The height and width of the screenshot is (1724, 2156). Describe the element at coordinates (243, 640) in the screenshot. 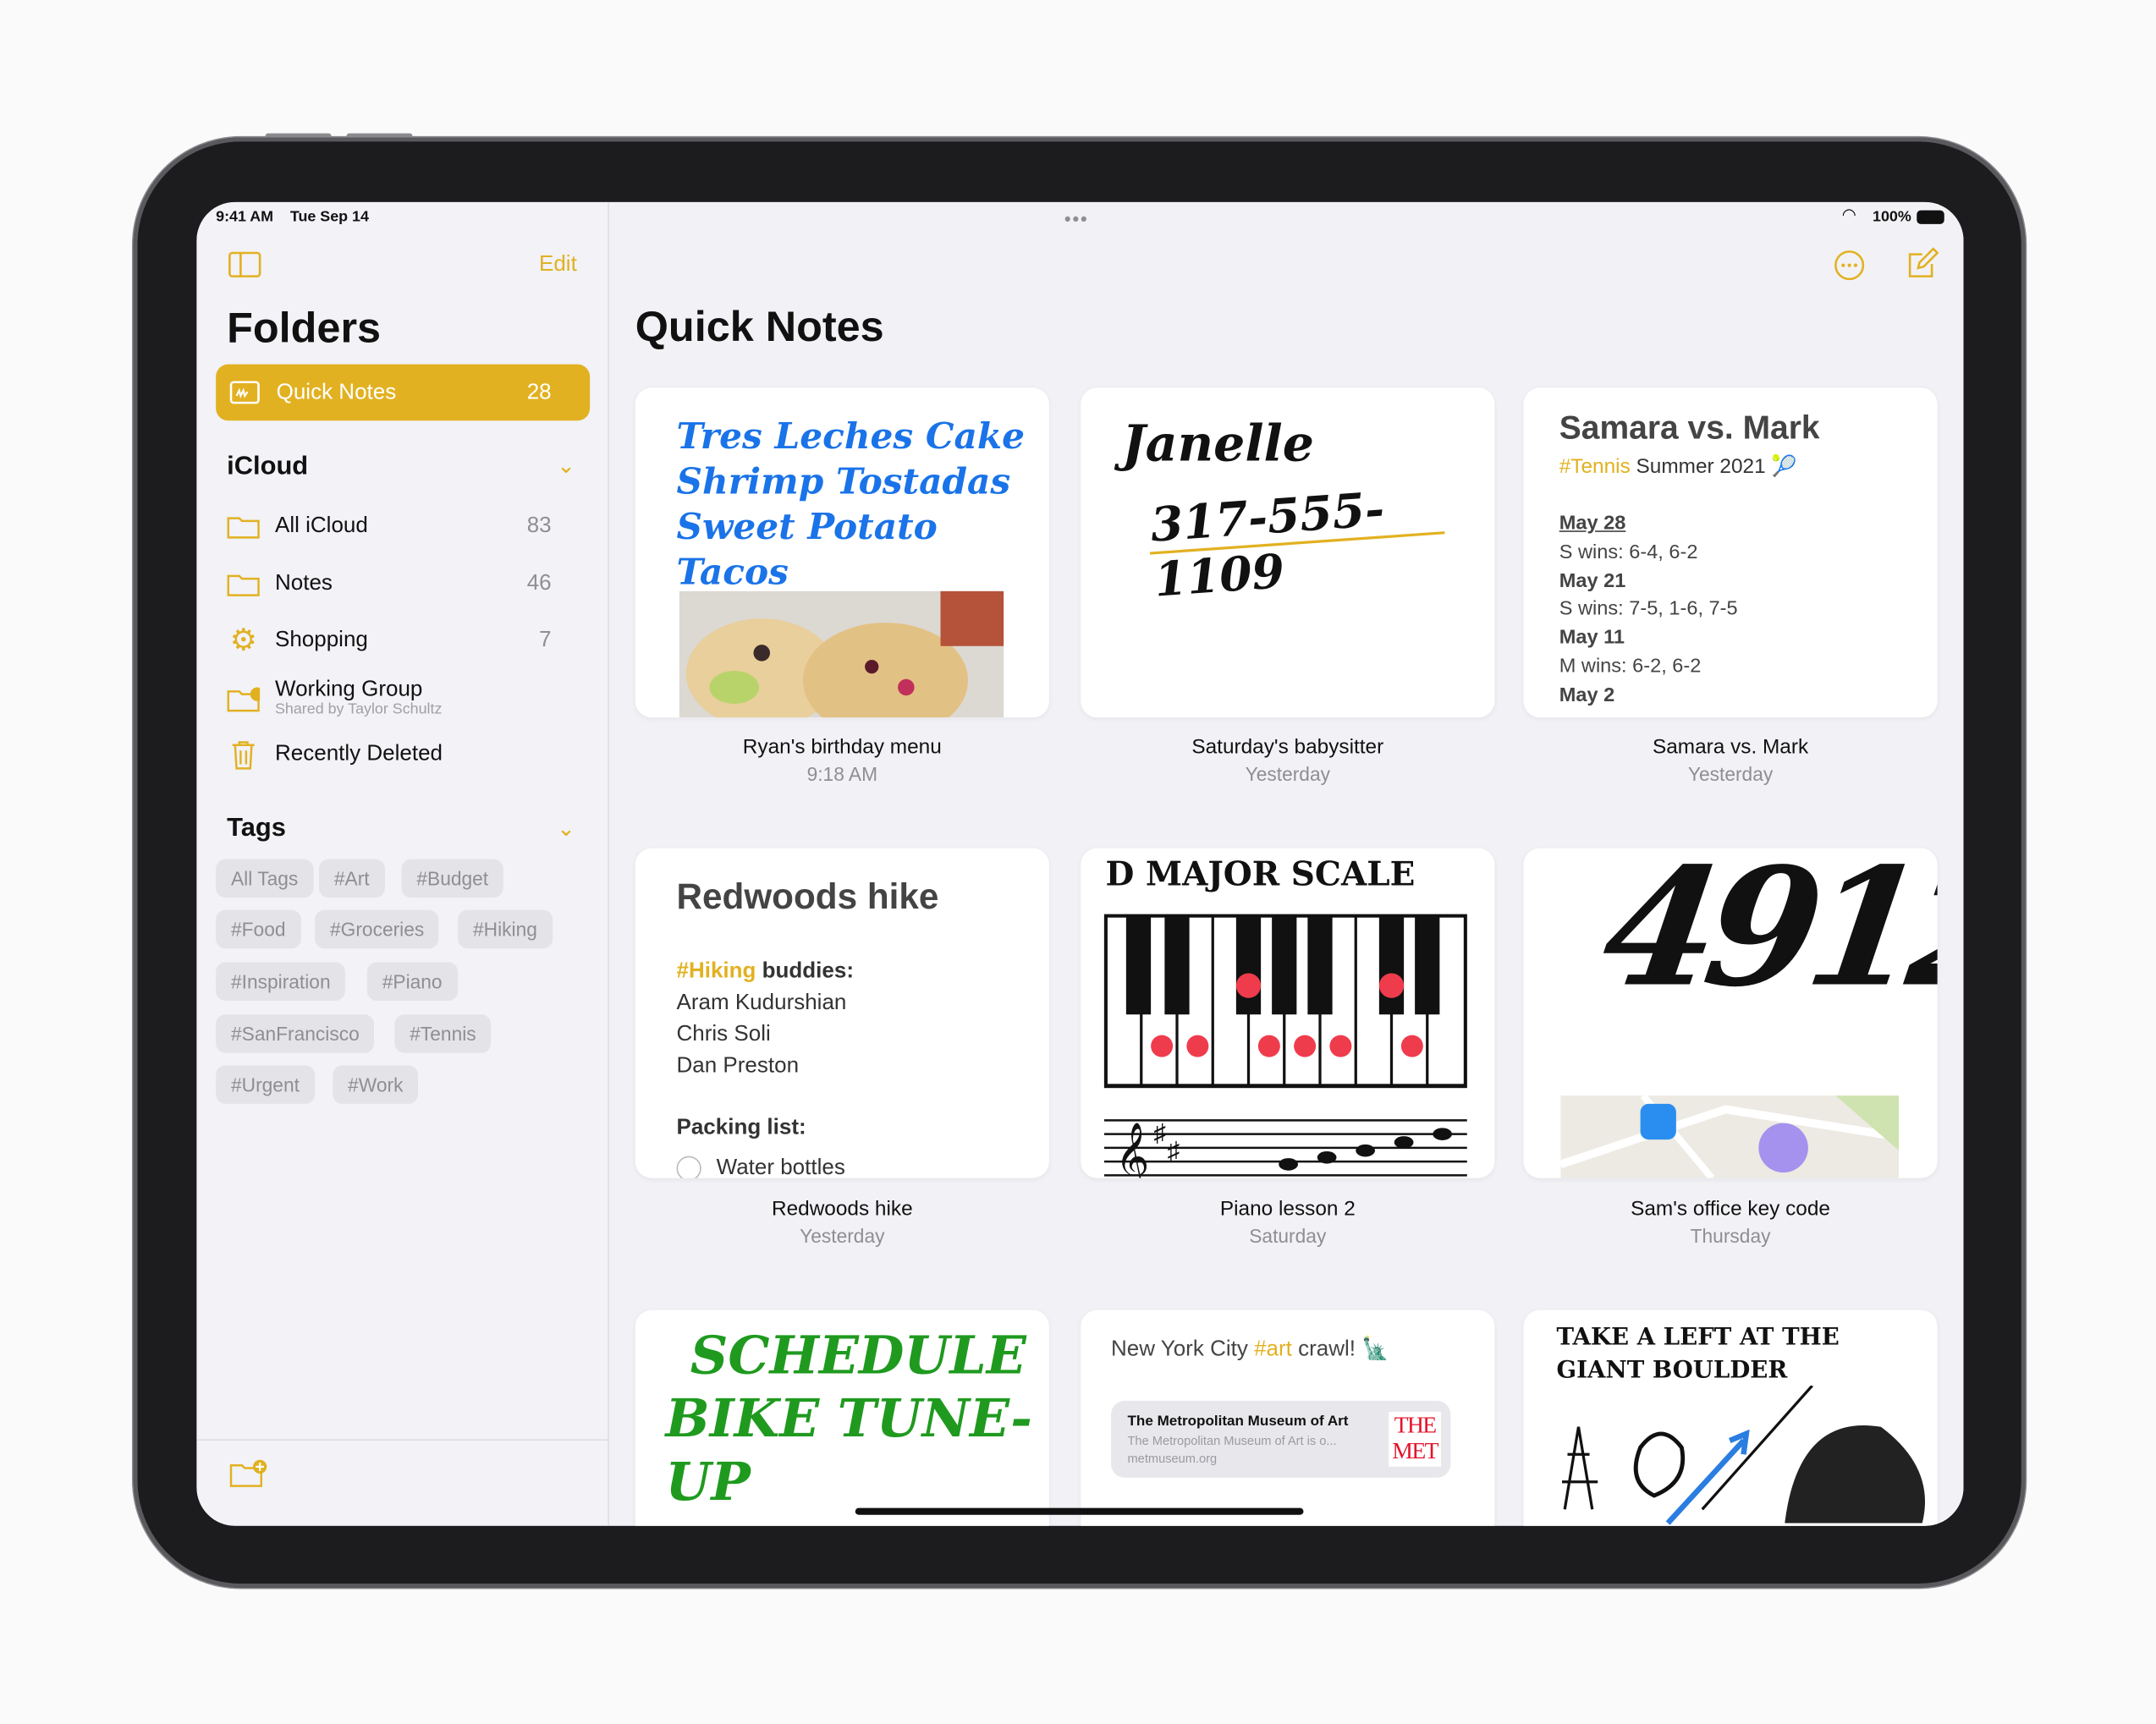

I see `gear-icon: ⚙` at that location.